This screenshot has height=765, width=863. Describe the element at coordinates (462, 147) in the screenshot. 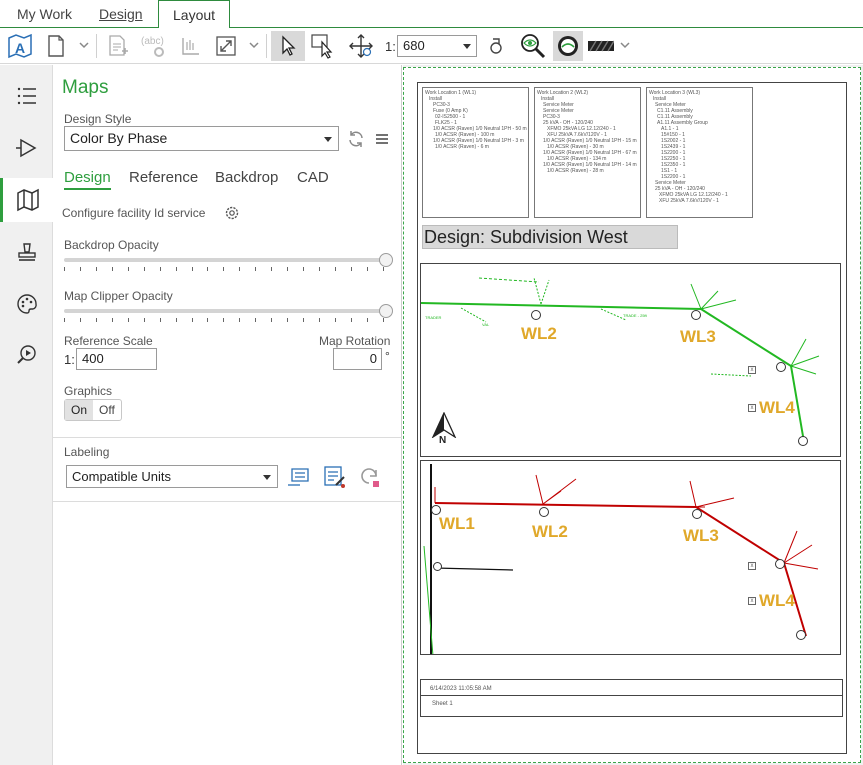

I see `note-line: 1/0 ACSR (Raven) - 6 m` at that location.